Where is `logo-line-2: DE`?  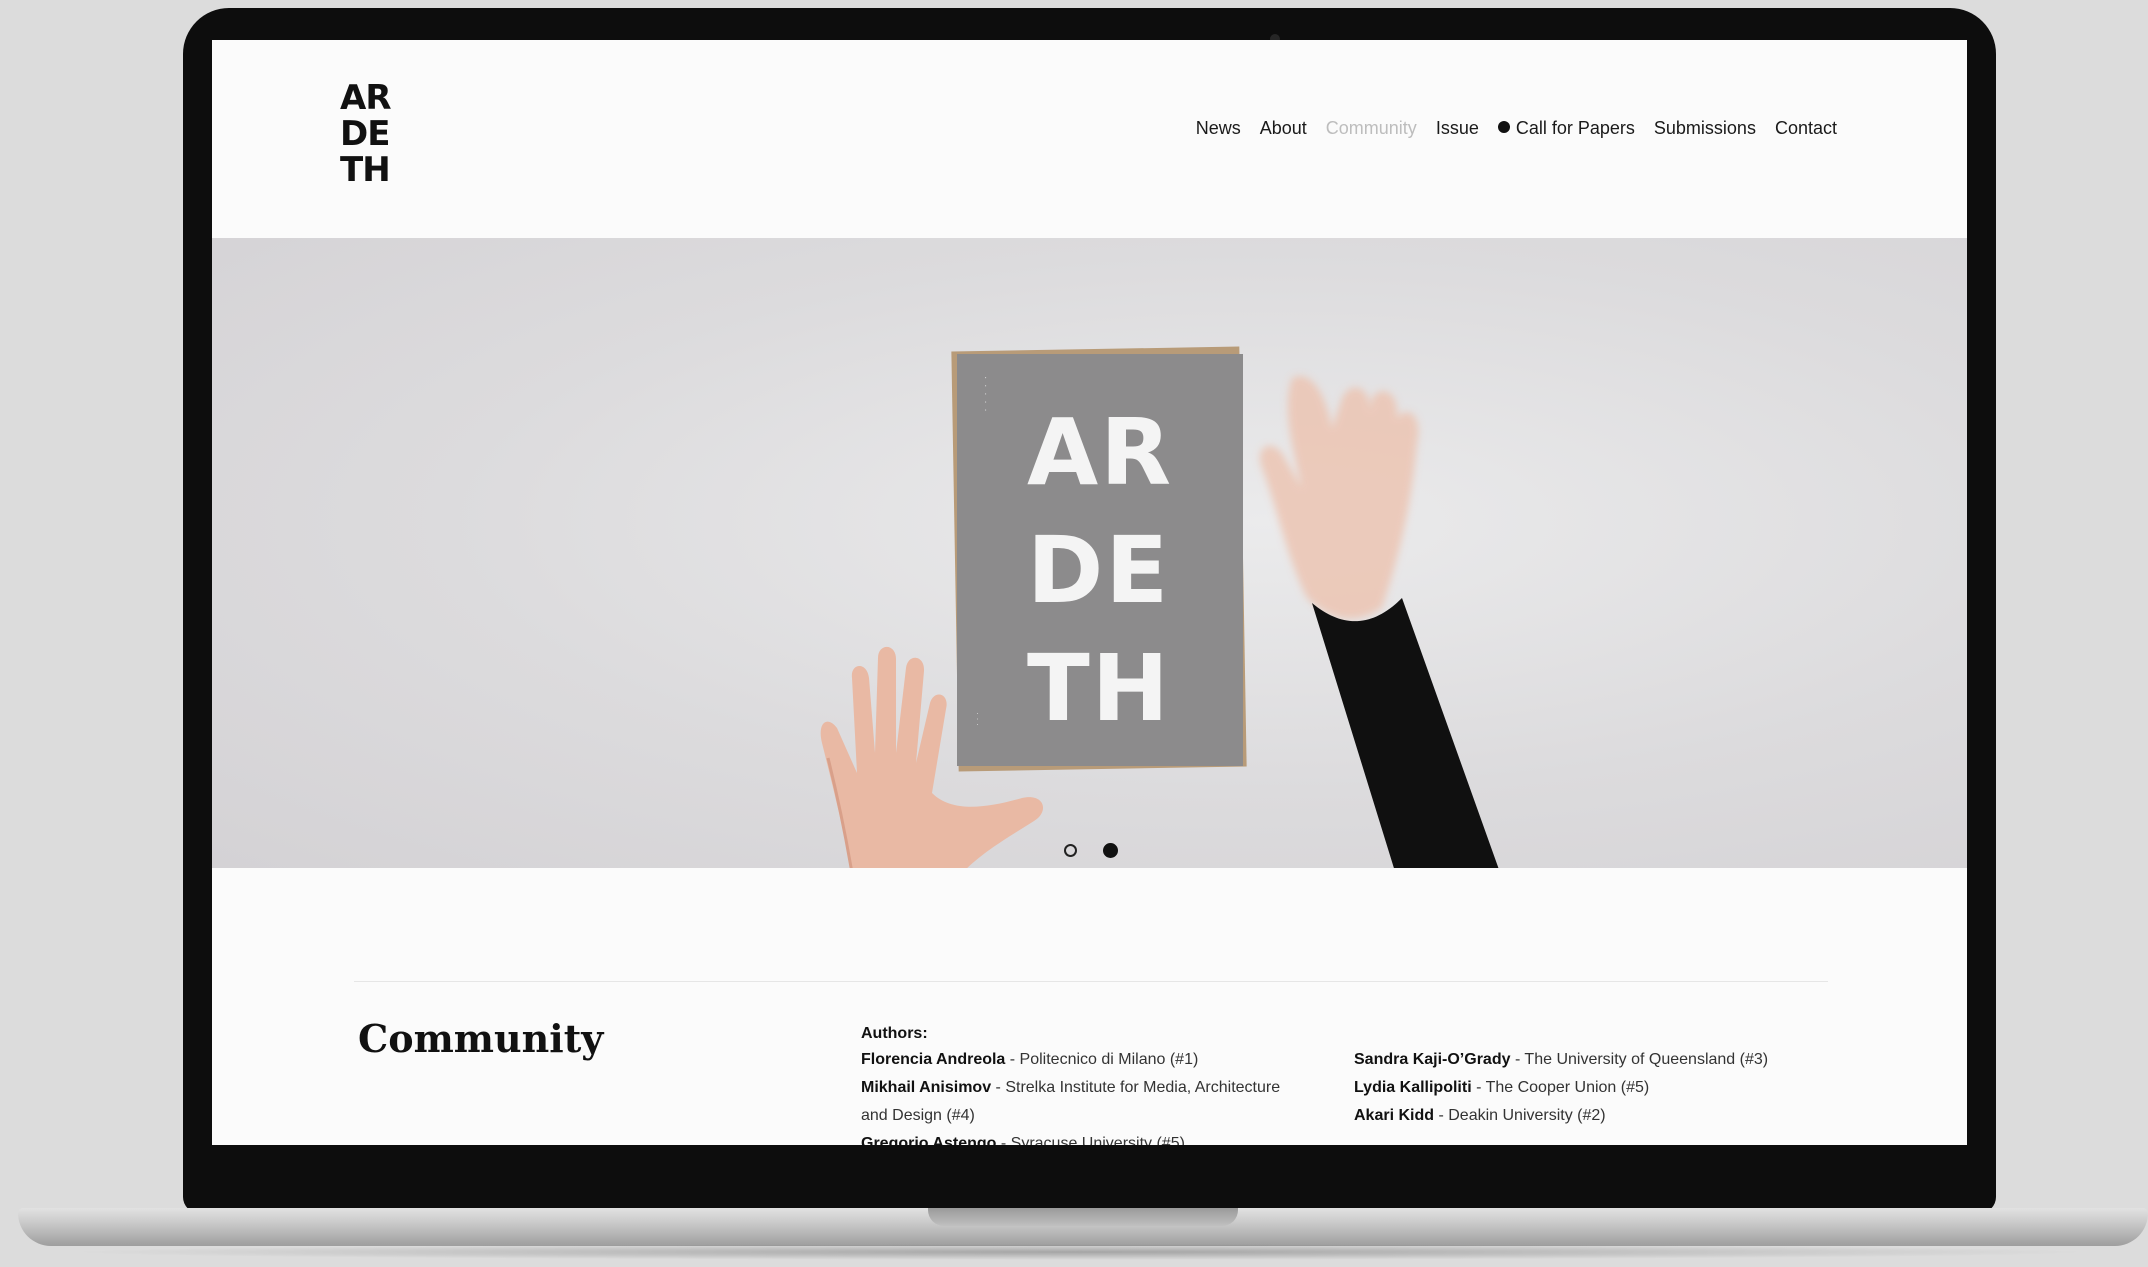
logo-line-2: DE is located at coordinates (365, 134).